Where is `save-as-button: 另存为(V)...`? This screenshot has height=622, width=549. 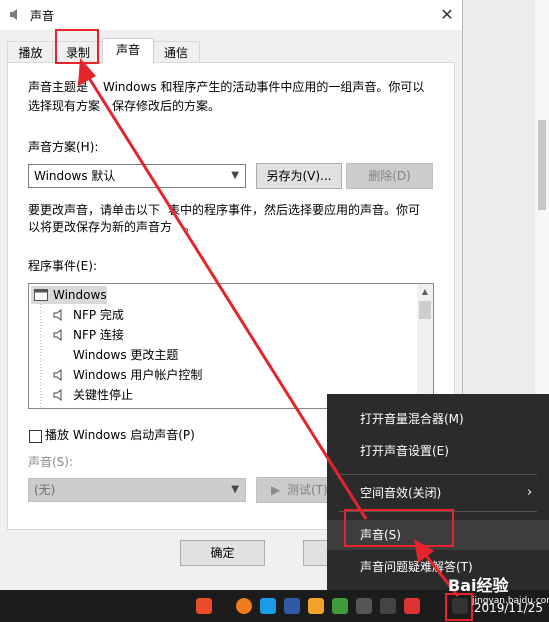 save-as-button: 另存为(V)... is located at coordinates (299, 176).